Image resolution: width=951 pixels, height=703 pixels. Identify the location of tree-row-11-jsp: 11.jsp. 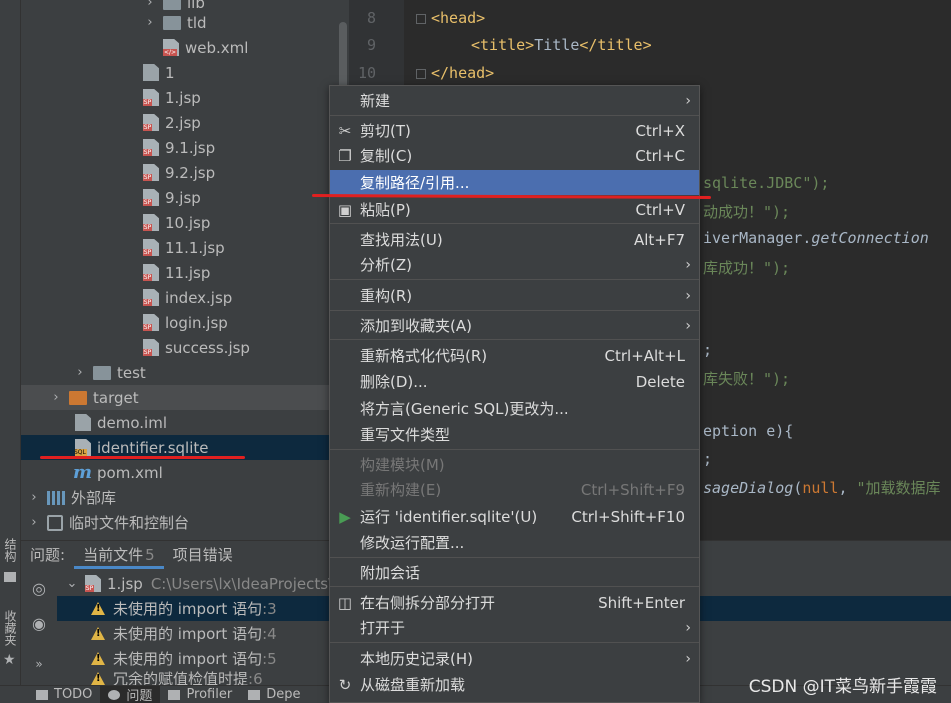
(179, 272).